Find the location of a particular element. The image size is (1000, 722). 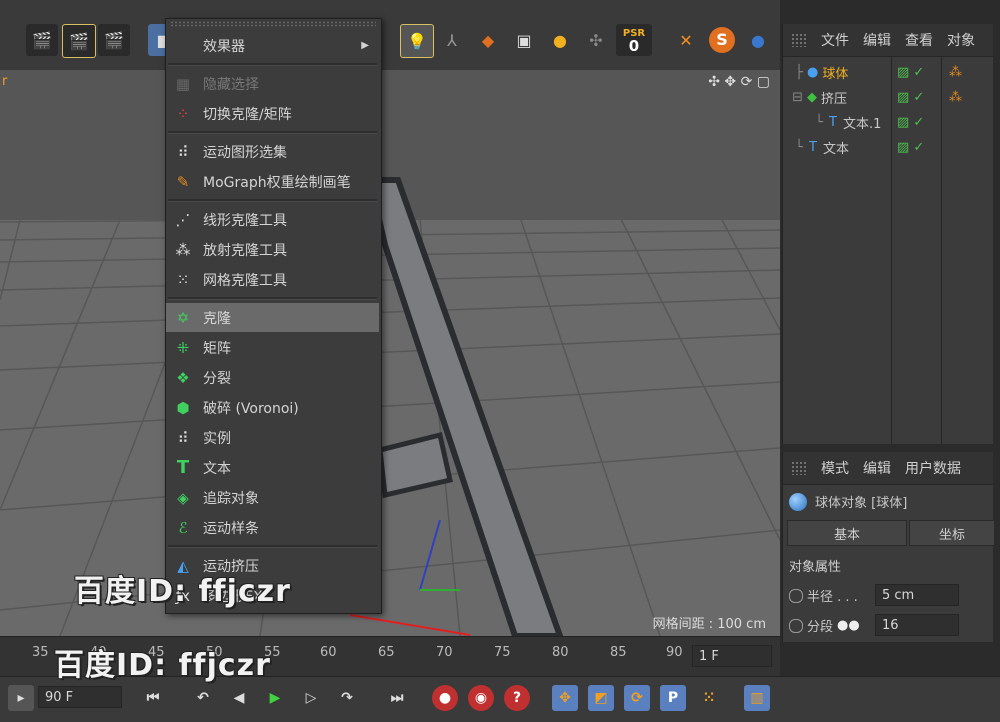

menu-item-label: 文本 is located at coordinates (217, 468).